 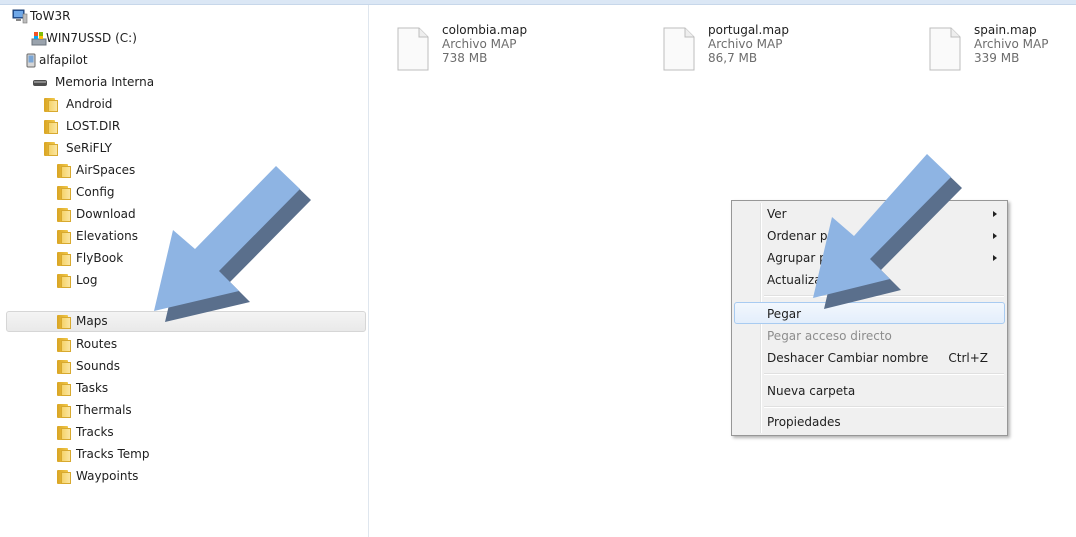 What do you see at coordinates (40, 83) in the screenshot?
I see `storage-icon` at bounding box center [40, 83].